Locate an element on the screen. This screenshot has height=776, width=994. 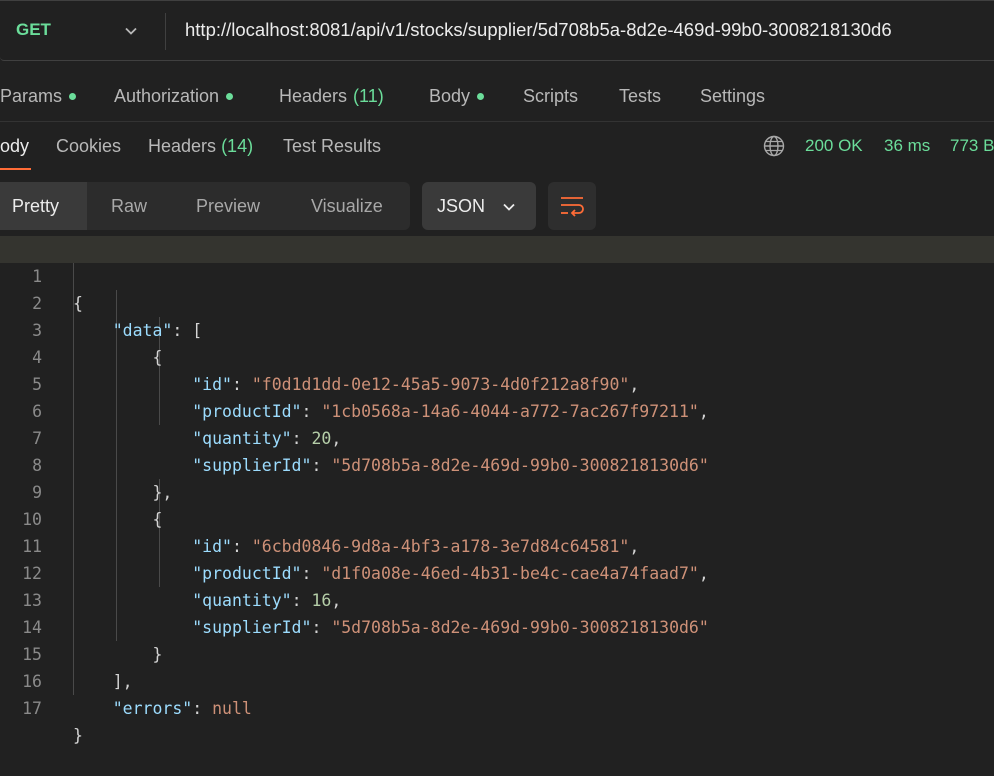
json-value: null is located at coordinates (232, 708).